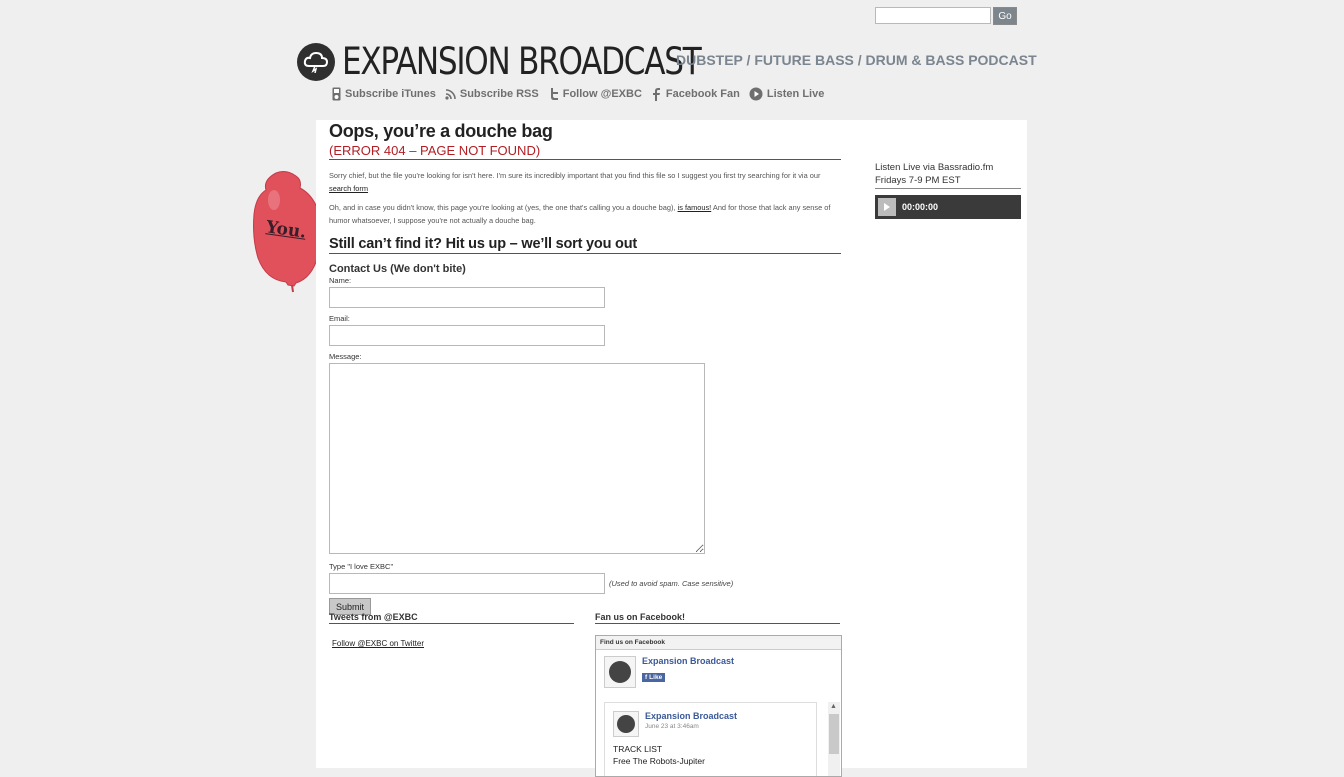 The image size is (1344, 777). I want to click on post-avatar, so click(626, 724).